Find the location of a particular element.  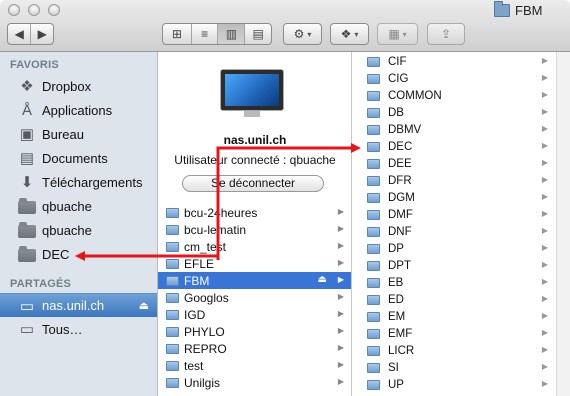

server-name: nas.unil.ch is located at coordinates (255, 140).